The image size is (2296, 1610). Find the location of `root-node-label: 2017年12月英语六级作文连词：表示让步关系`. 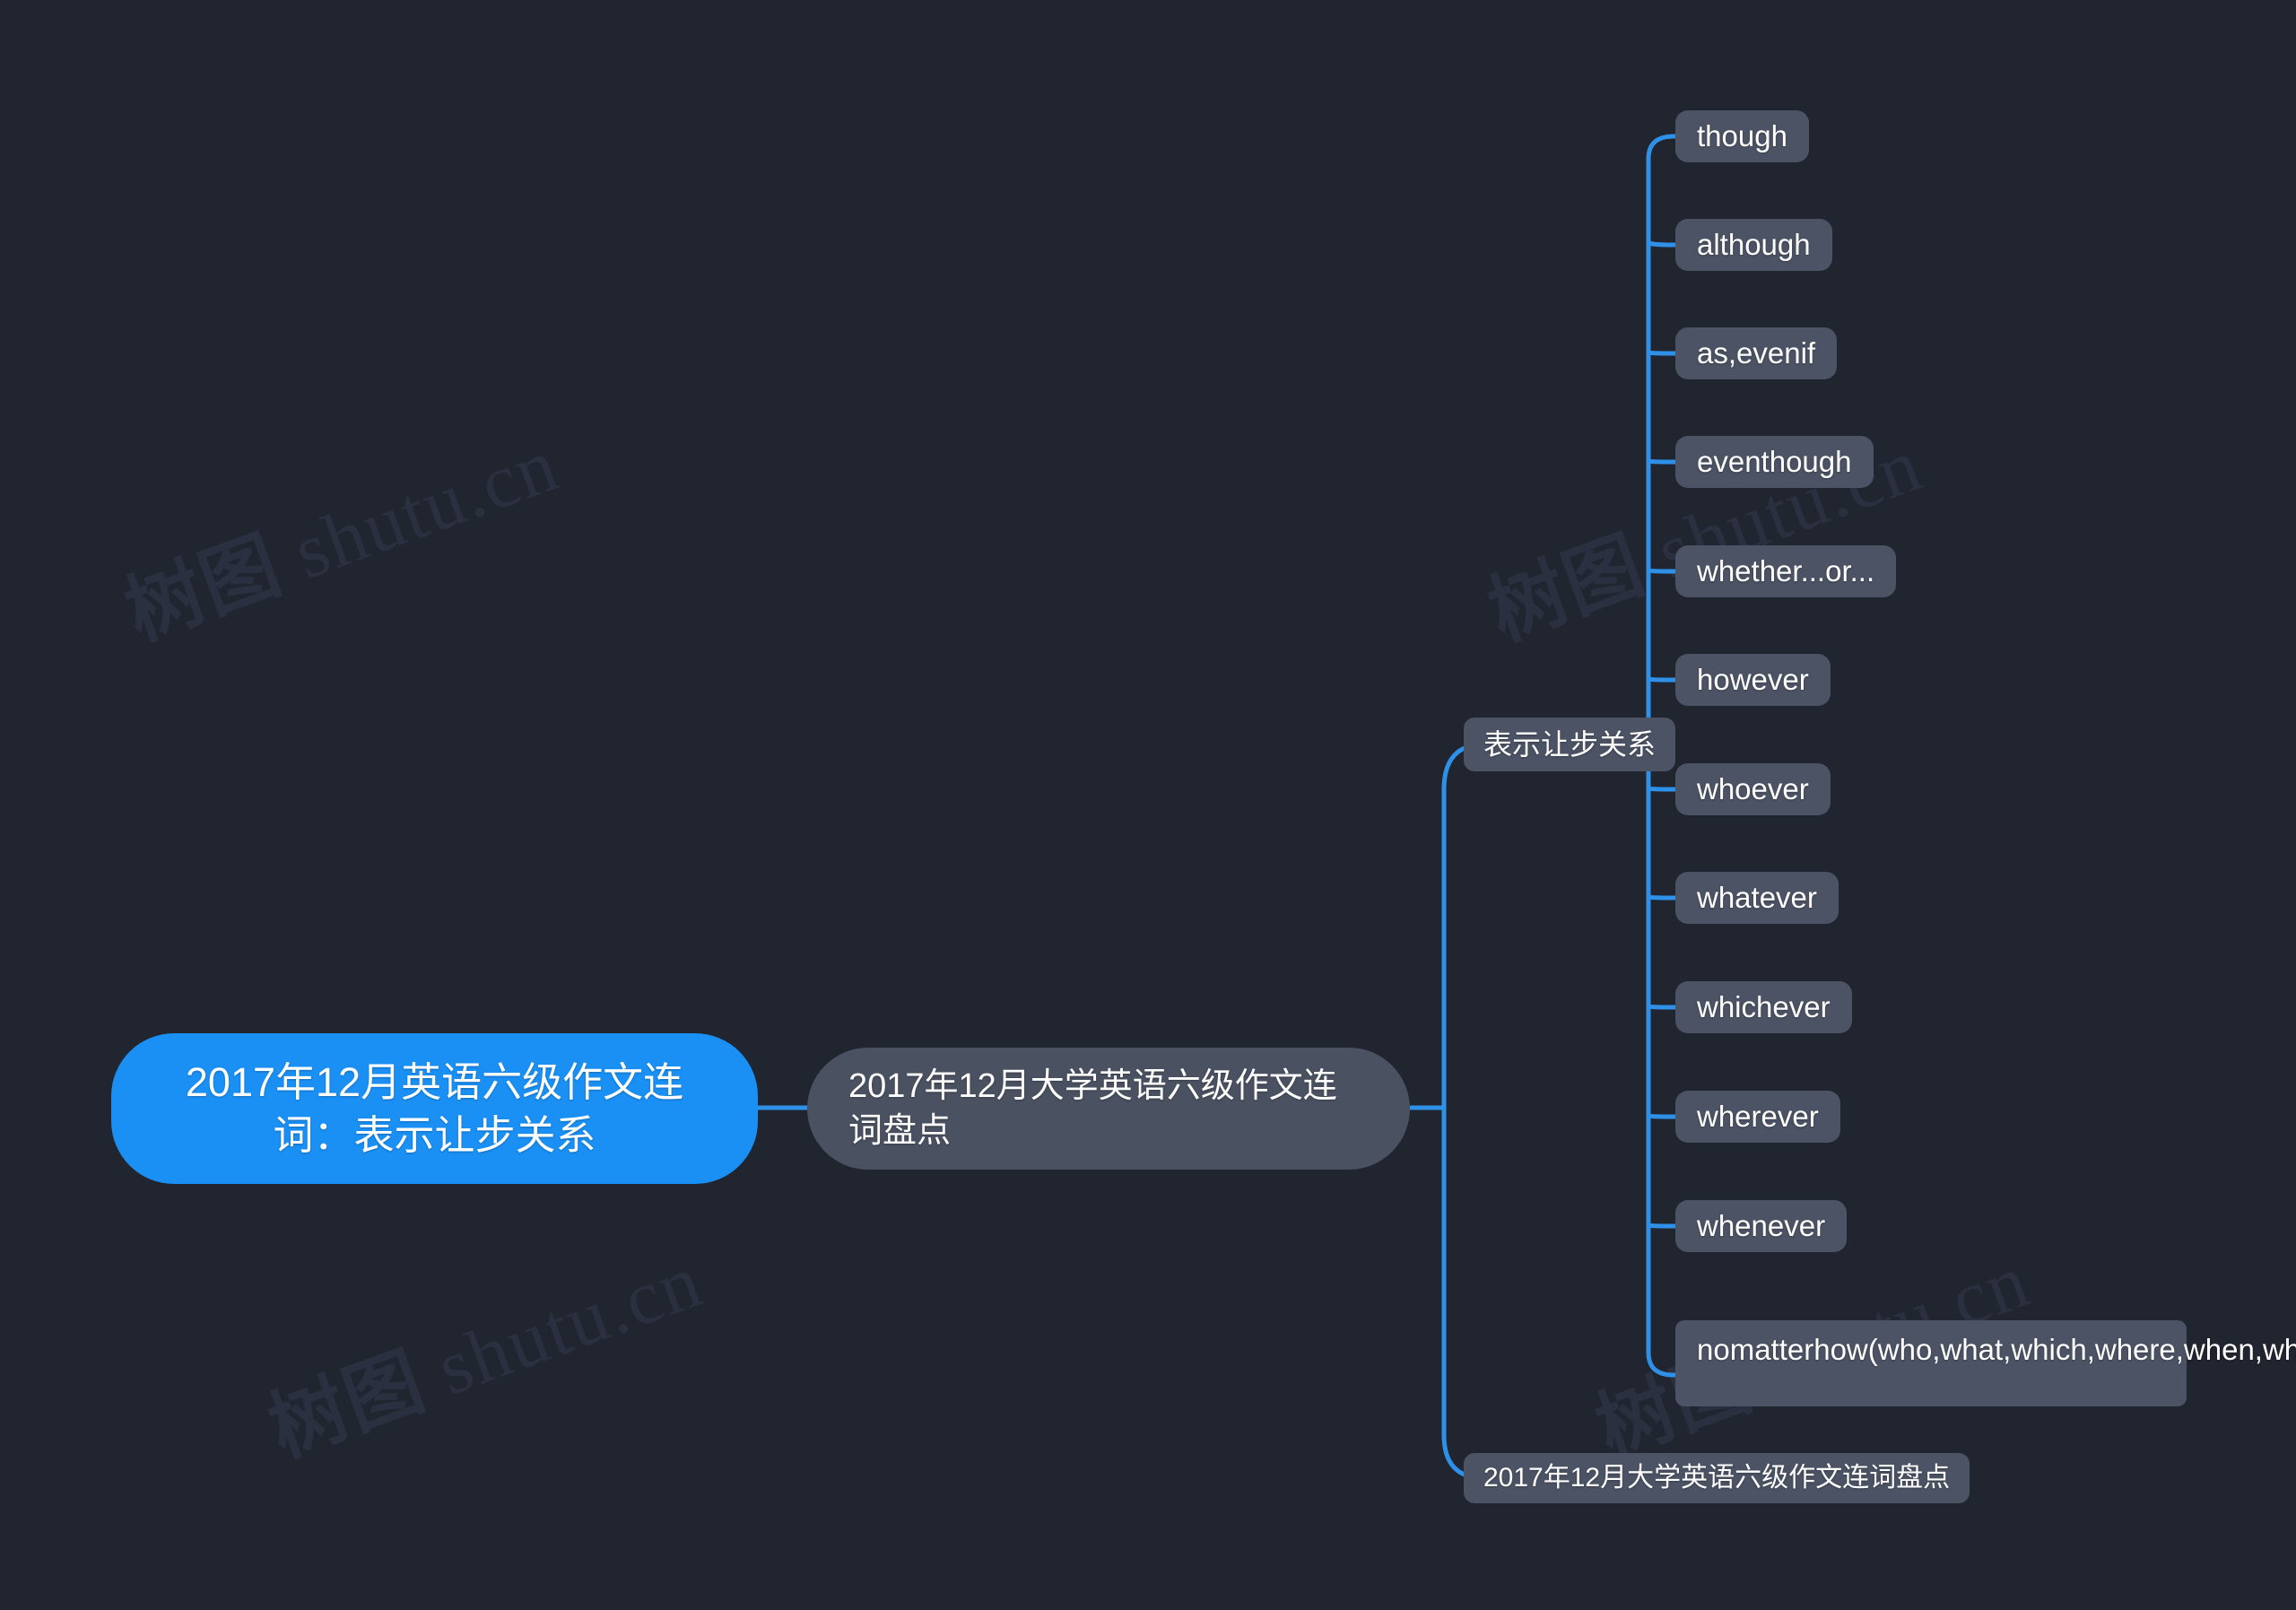

root-node-label: 2017年12月英语六级作文连词：表示让步关系 is located at coordinates (434, 1108).